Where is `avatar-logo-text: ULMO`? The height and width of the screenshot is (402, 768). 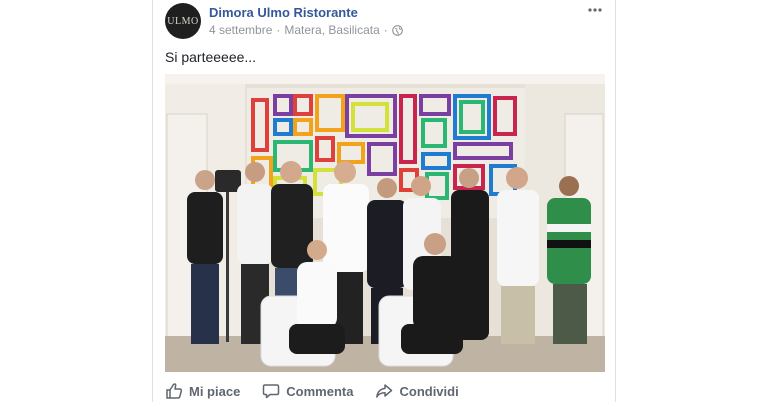 avatar-logo-text: ULMO is located at coordinates (183, 21).